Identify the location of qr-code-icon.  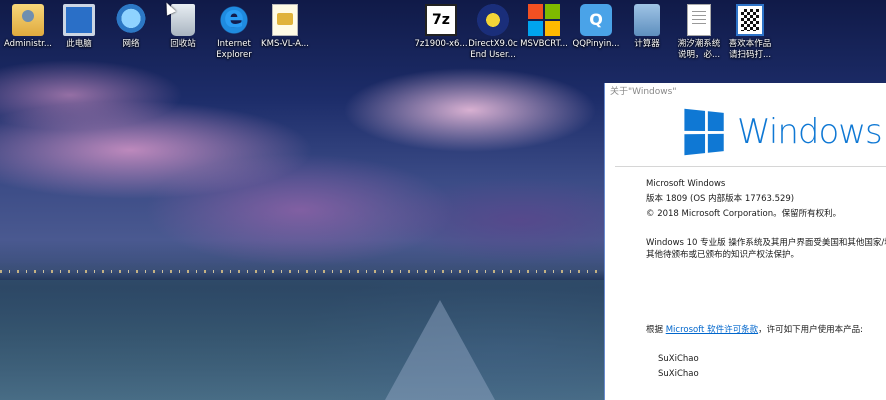
(750, 20).